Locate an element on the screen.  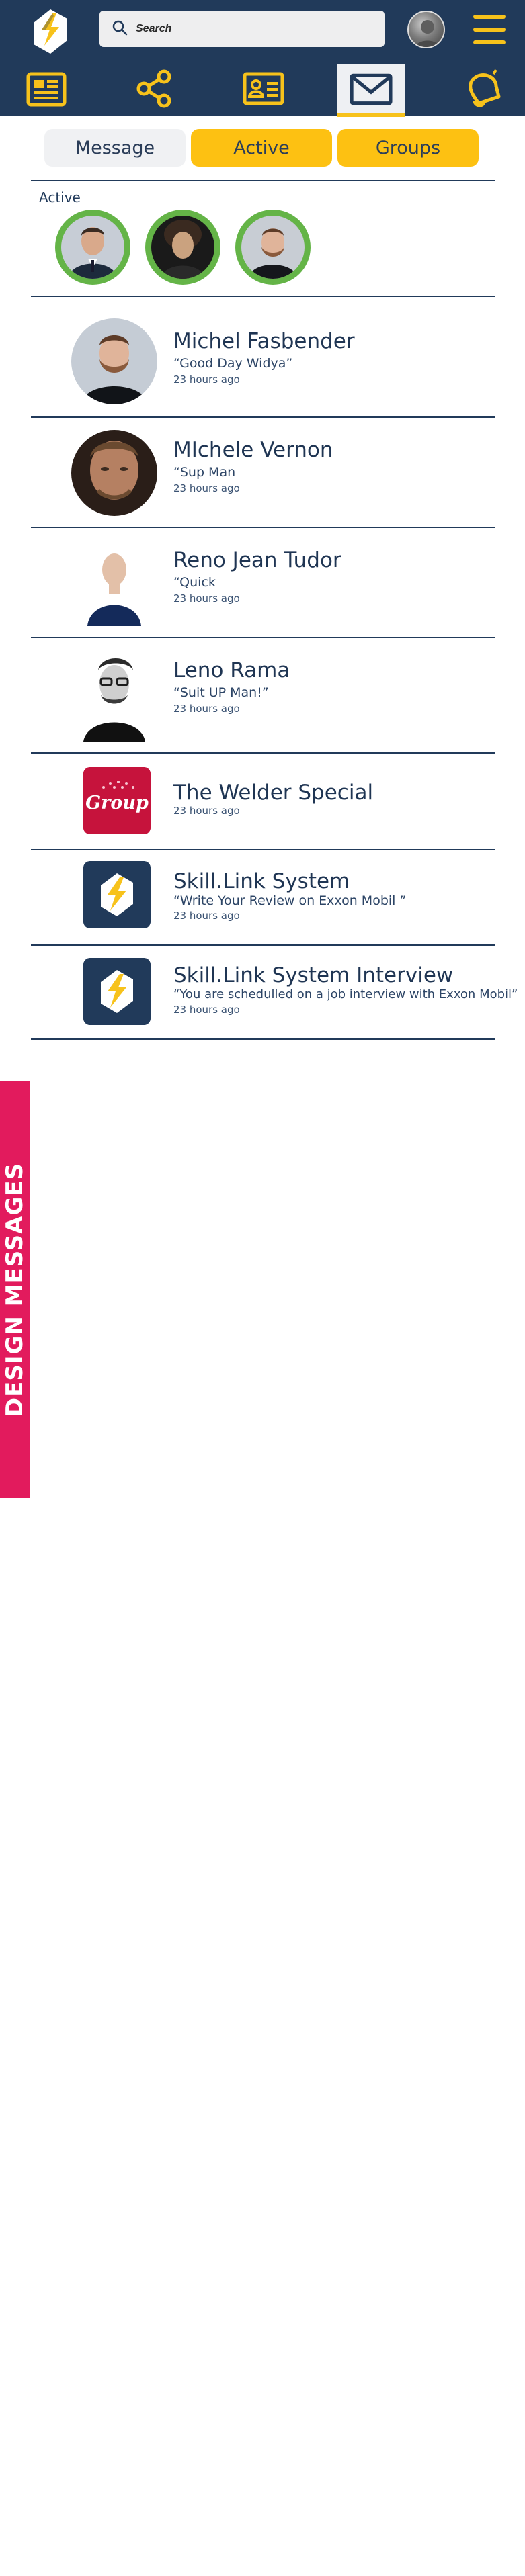
message-preview: “Sup Man is located at coordinates (205, 472).